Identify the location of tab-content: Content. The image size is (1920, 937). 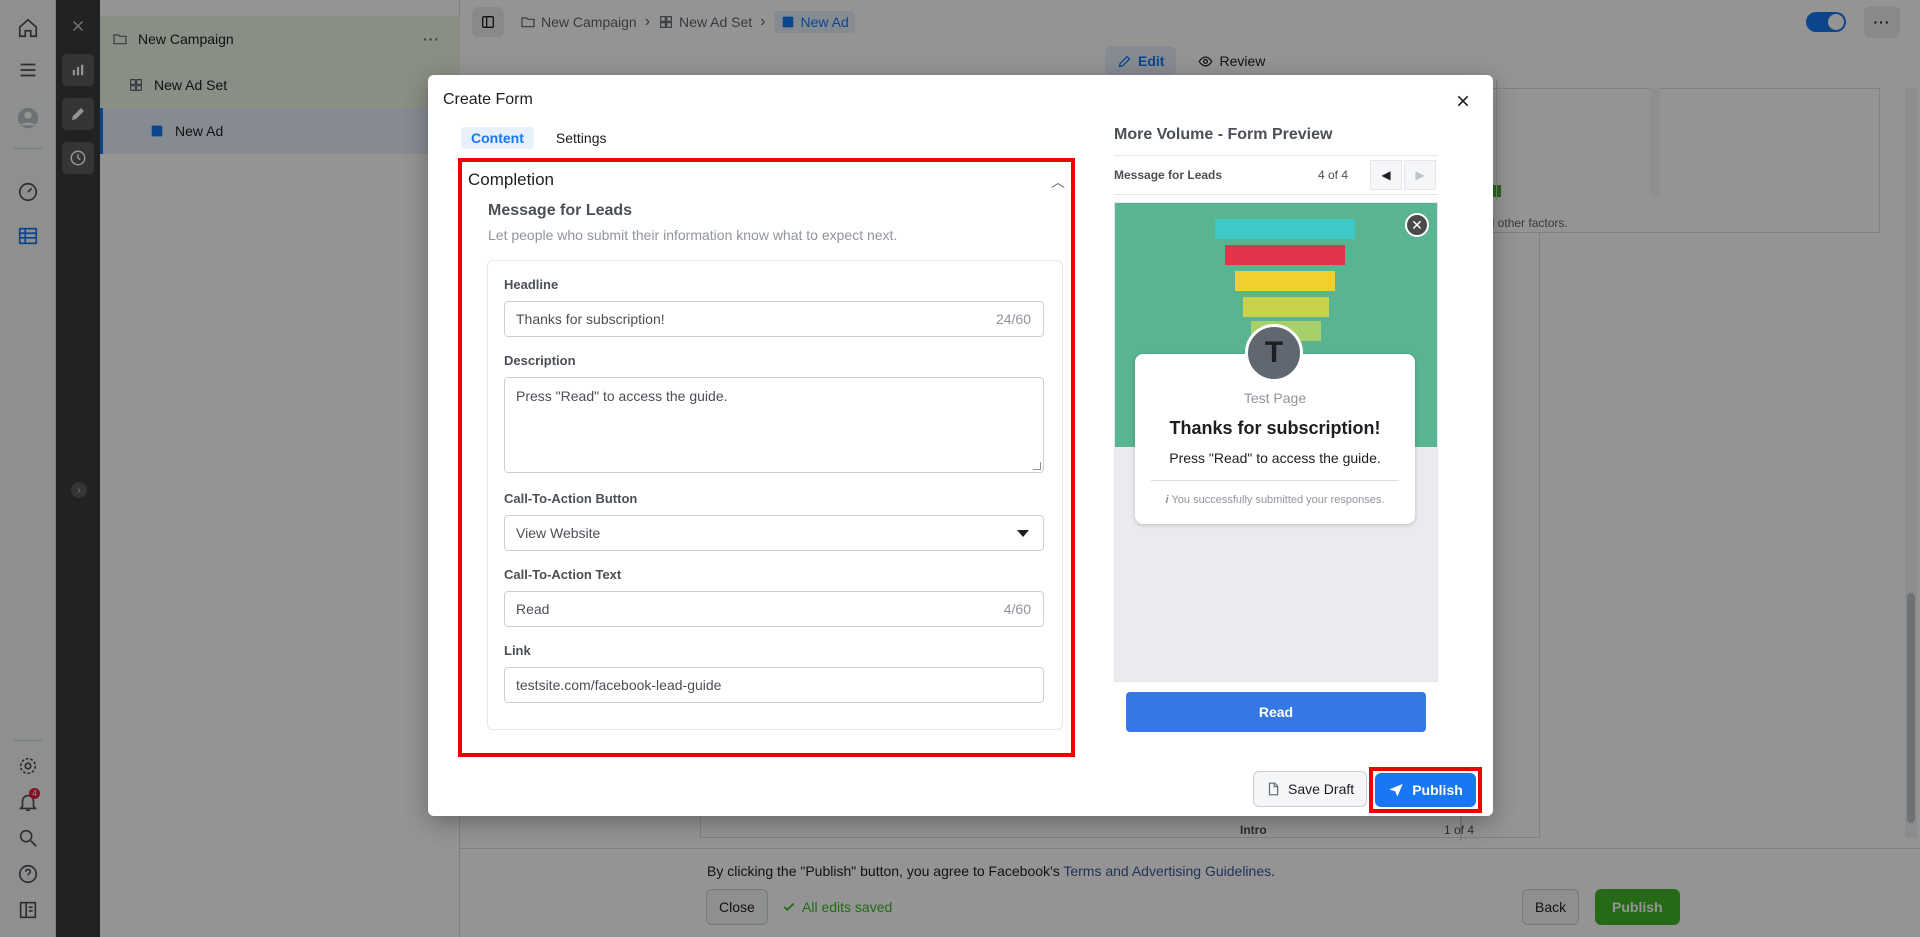
(497, 138).